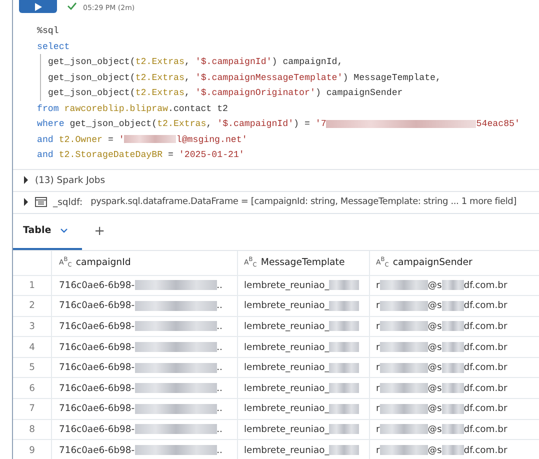  What do you see at coordinates (47, 232) in the screenshot?
I see `result-tab: Table` at bounding box center [47, 232].